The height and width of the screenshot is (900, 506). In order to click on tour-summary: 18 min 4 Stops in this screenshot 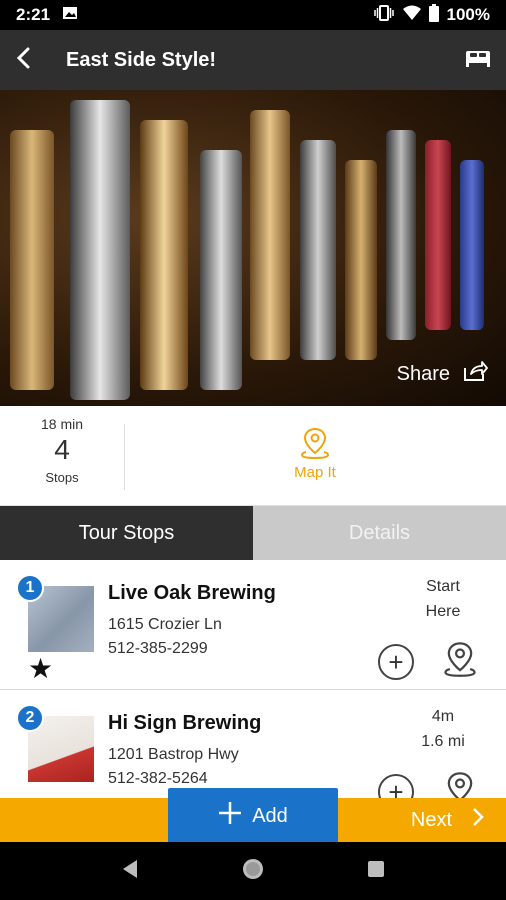, I will do `click(62, 456)`.